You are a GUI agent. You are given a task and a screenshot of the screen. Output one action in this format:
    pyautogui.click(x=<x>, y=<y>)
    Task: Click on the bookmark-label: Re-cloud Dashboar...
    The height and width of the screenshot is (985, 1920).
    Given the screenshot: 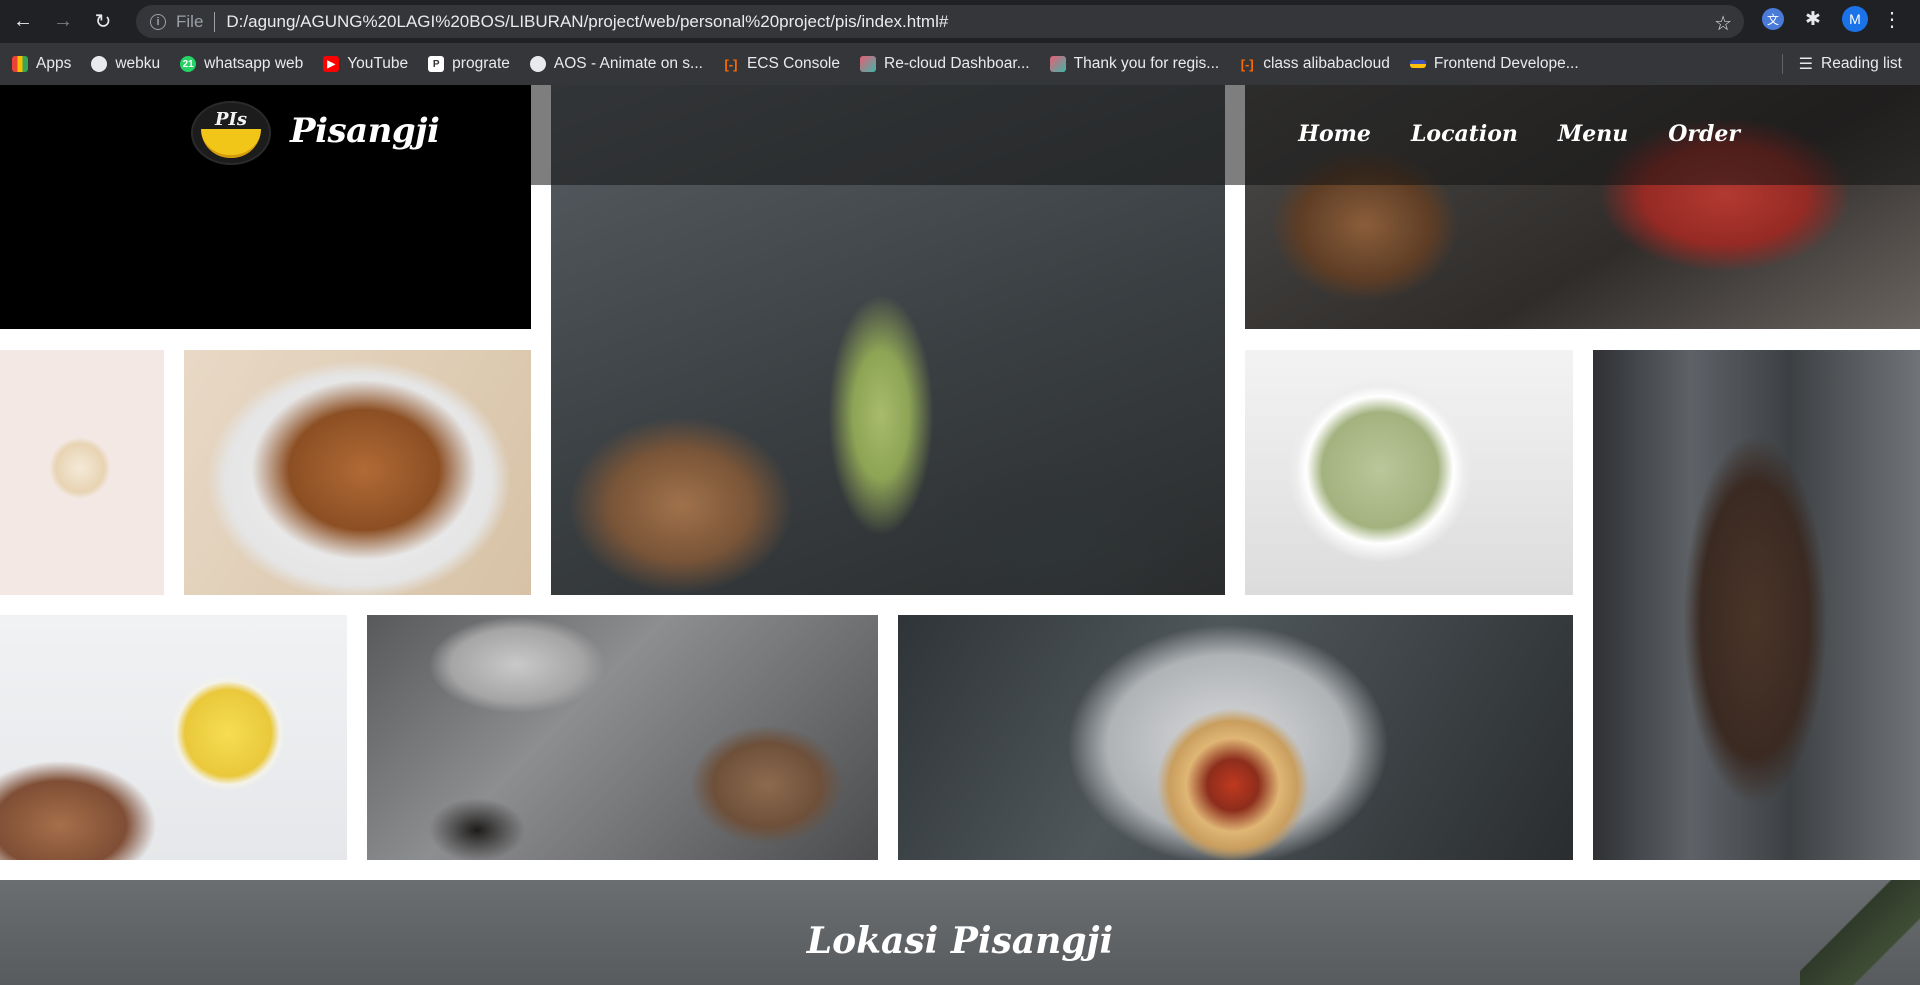 What is the action you would take?
    pyautogui.click(x=957, y=63)
    